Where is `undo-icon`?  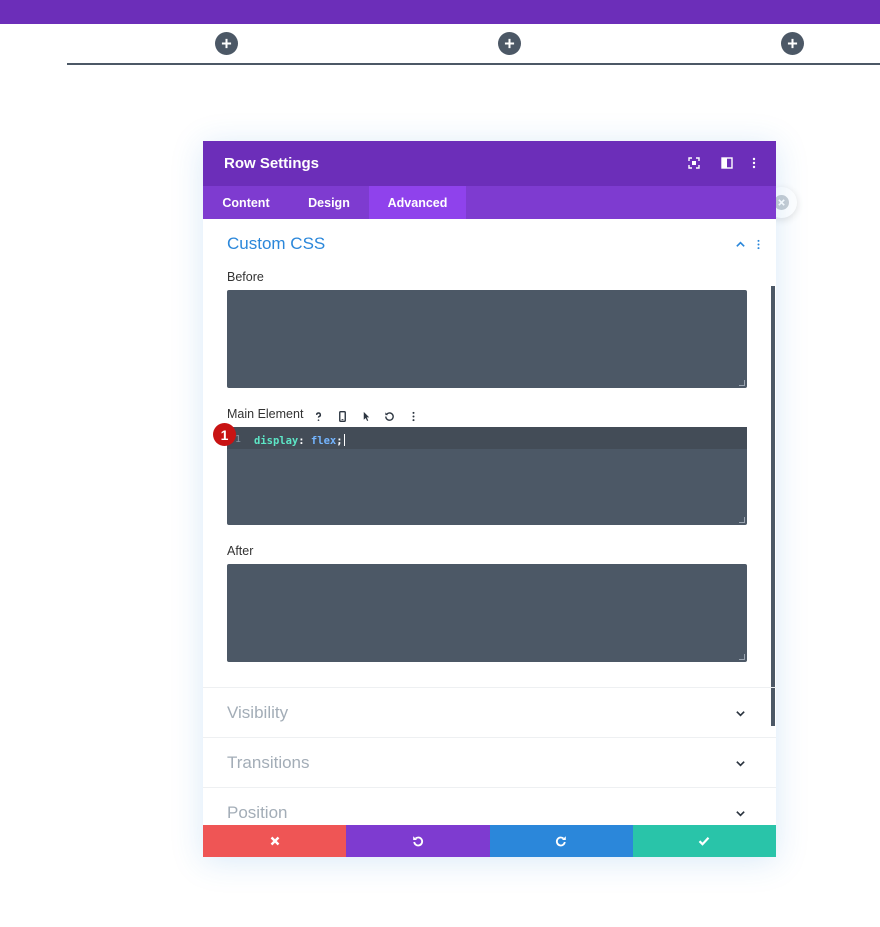
undo-icon is located at coordinates (418, 841).